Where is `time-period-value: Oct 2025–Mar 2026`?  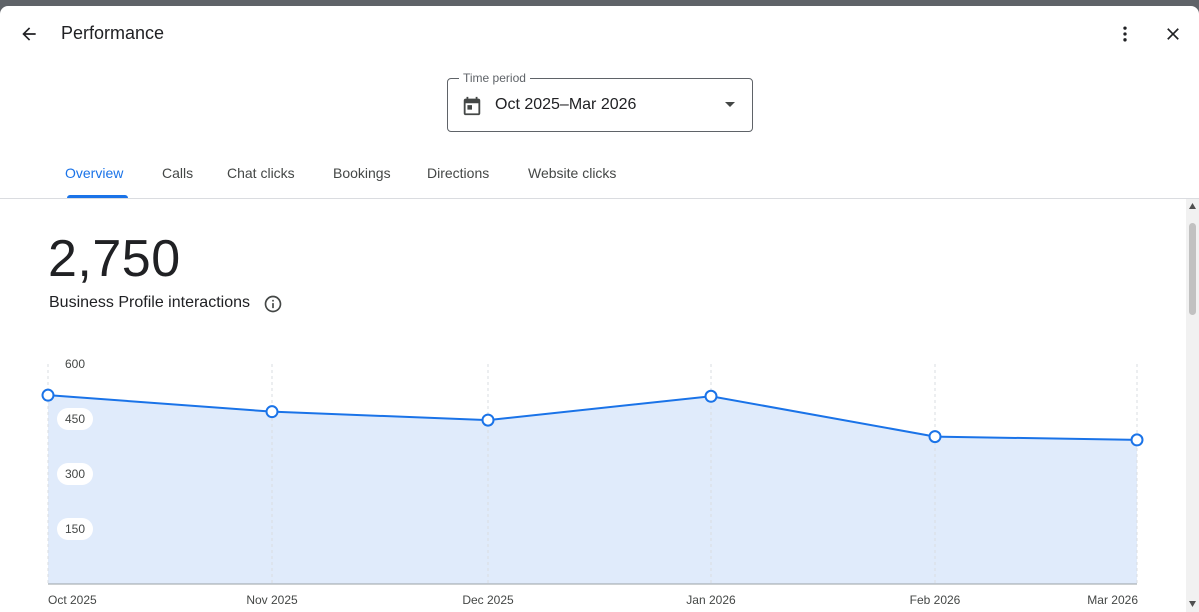 time-period-value: Oct 2025–Mar 2026 is located at coordinates (566, 104).